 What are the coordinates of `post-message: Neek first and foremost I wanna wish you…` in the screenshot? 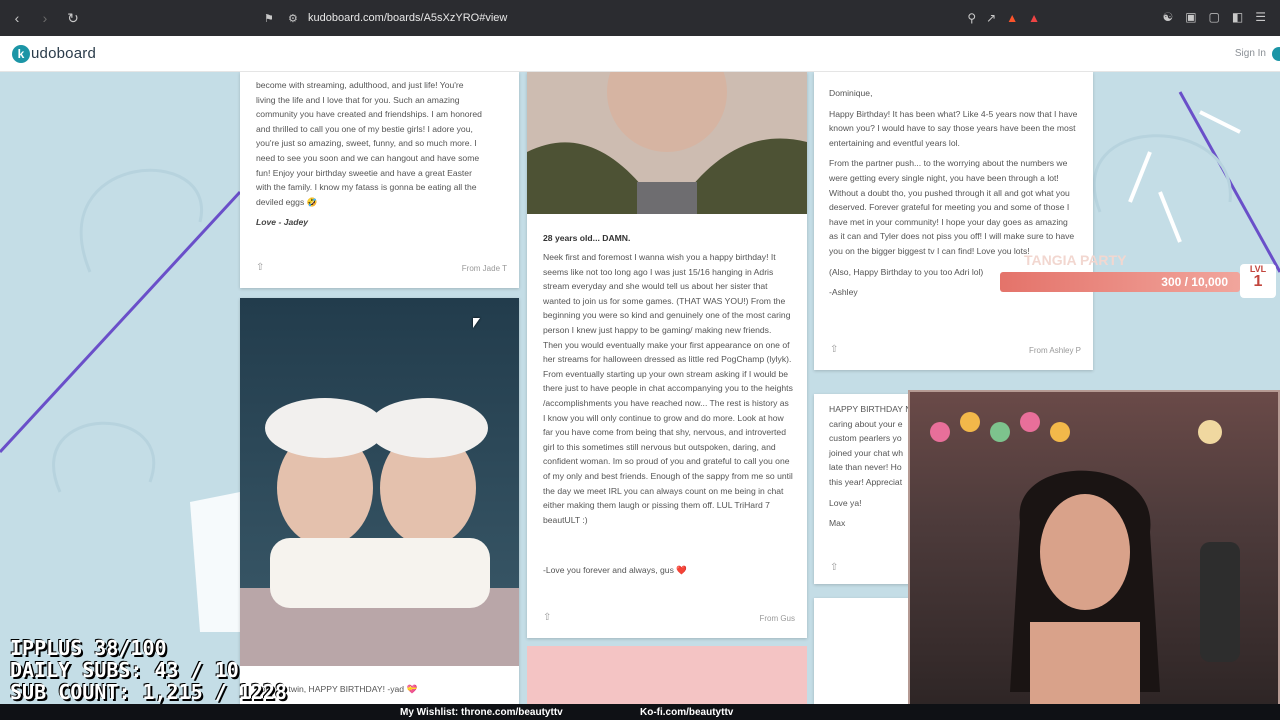 It's located at (668, 388).